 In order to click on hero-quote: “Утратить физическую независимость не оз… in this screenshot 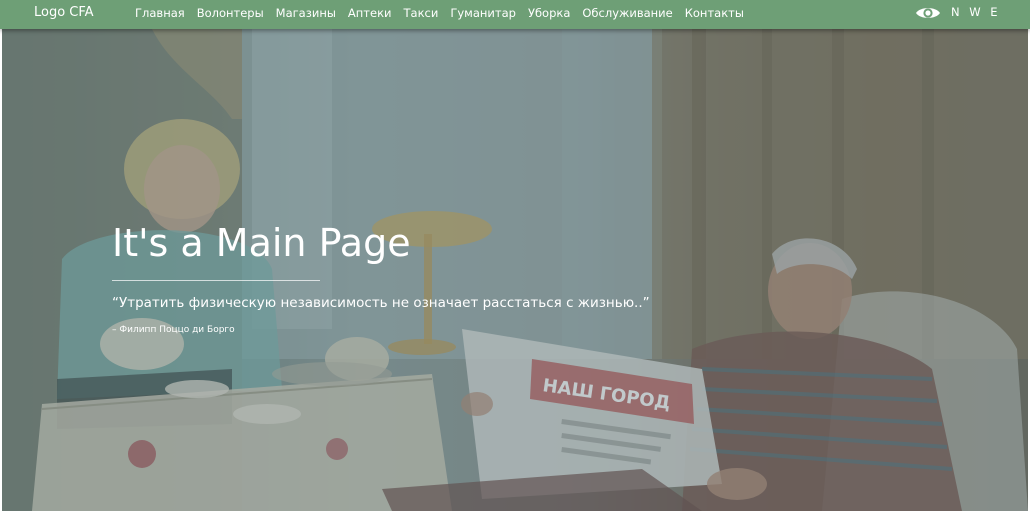, I will do `click(381, 303)`.